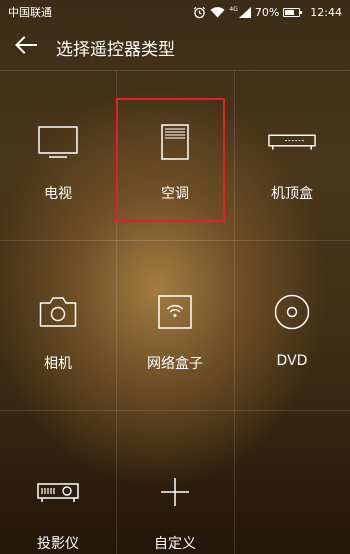 This screenshot has height=554, width=350. Describe the element at coordinates (58, 142) in the screenshot. I see `tv-icon` at that location.